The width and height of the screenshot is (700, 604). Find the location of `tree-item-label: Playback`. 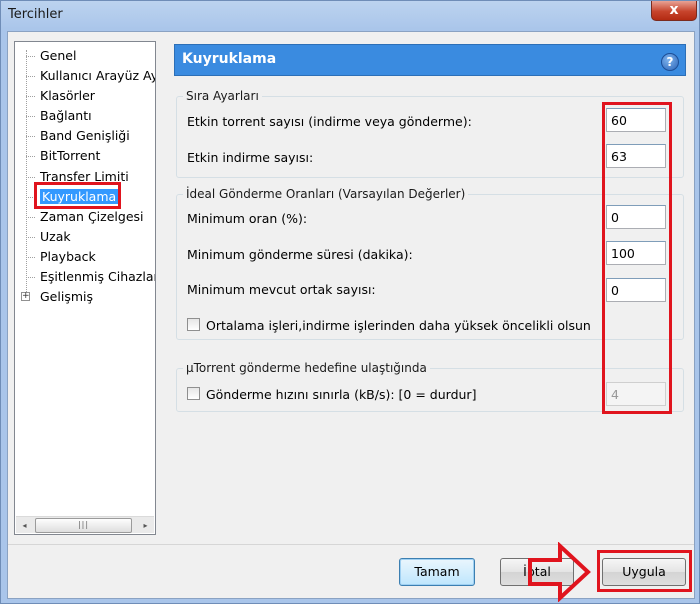

tree-item-label: Playback is located at coordinates (68, 256).